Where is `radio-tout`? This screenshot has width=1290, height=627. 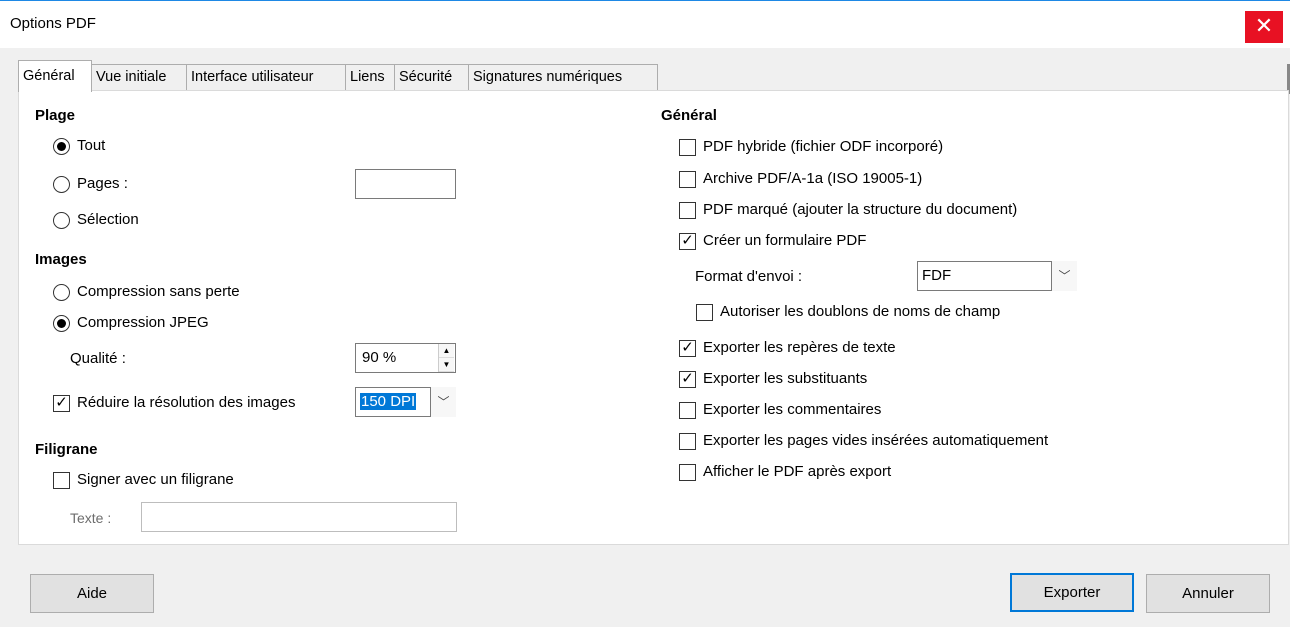
radio-tout is located at coordinates (61, 146).